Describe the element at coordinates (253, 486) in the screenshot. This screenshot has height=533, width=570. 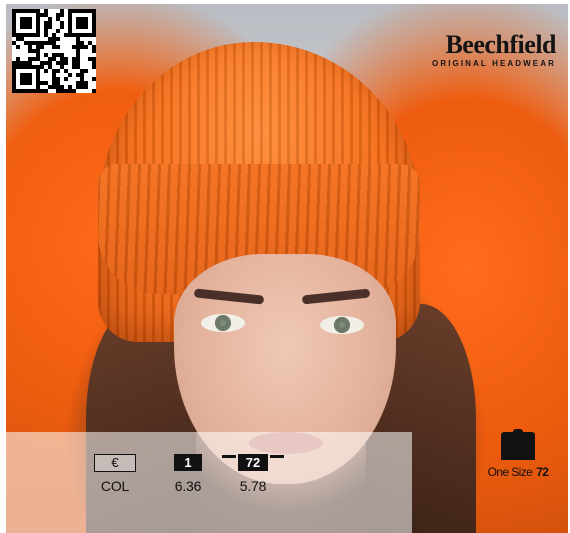
I see `qty-box-price: 5.78` at that location.